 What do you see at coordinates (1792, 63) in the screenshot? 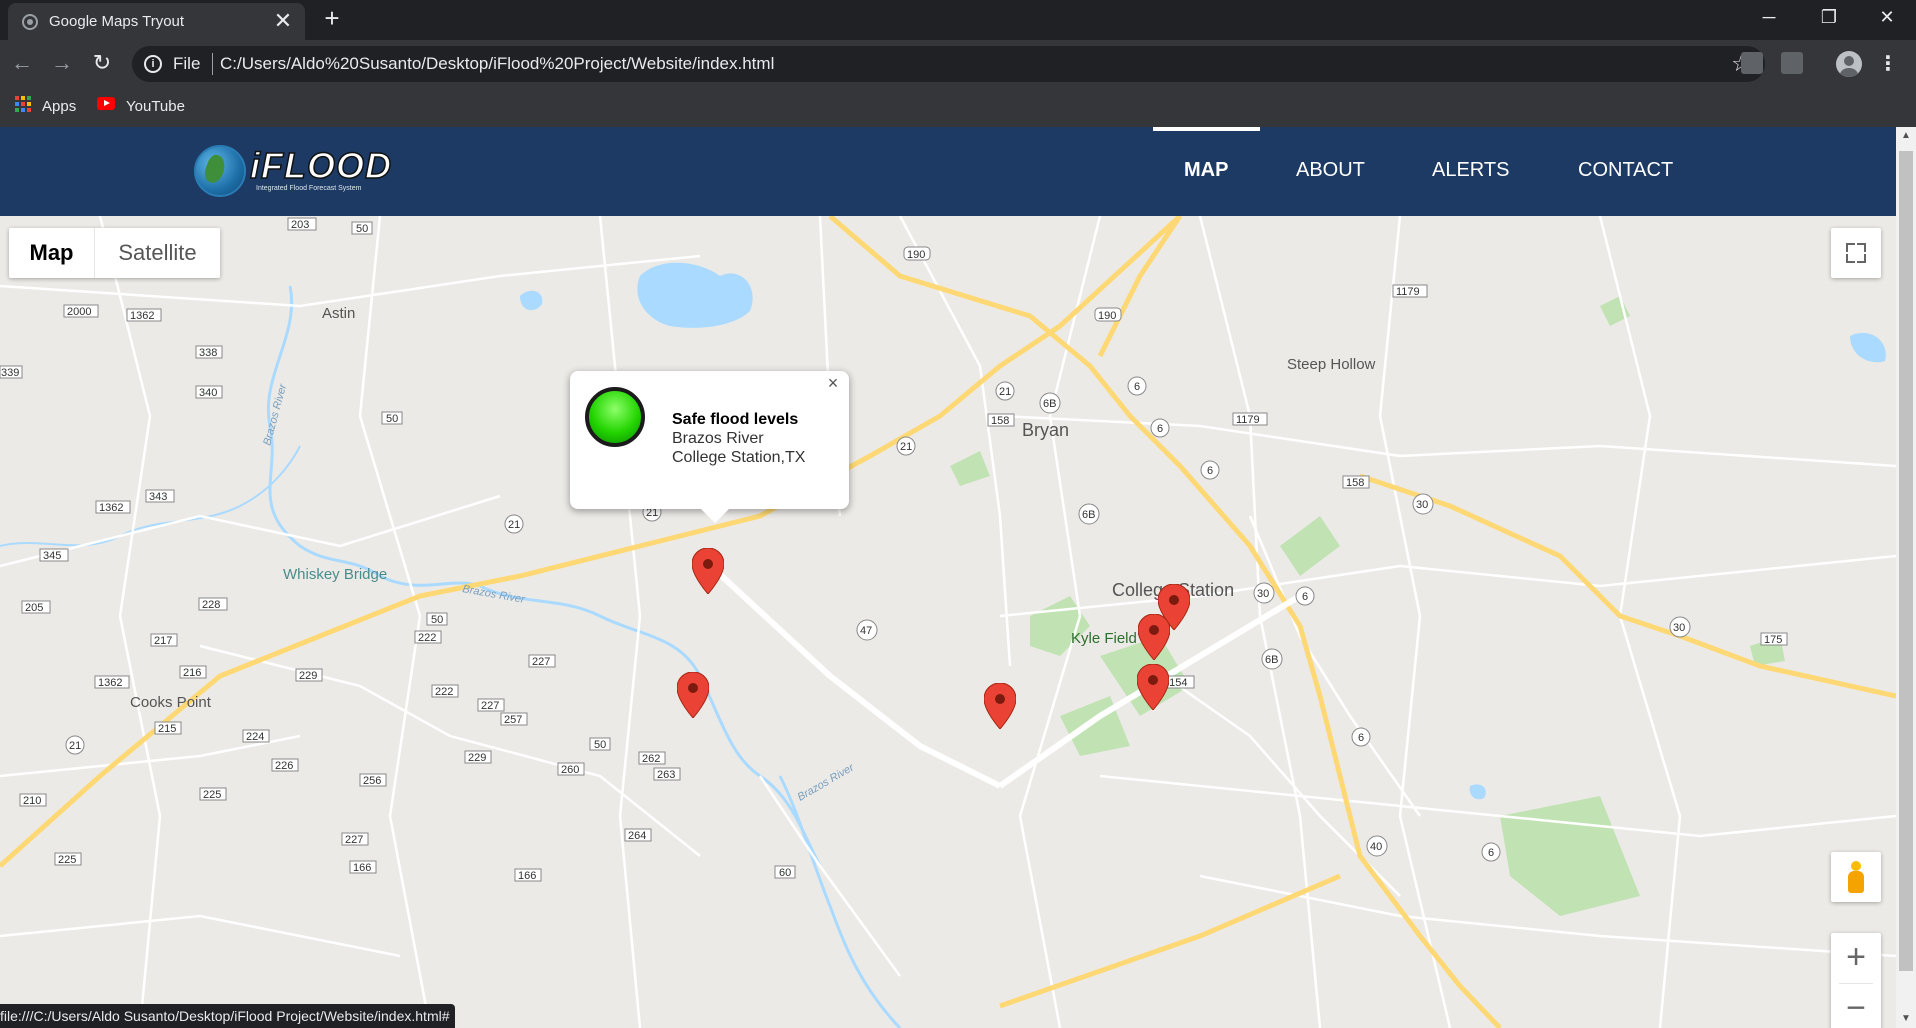
I see `pdf-extension-icon` at bounding box center [1792, 63].